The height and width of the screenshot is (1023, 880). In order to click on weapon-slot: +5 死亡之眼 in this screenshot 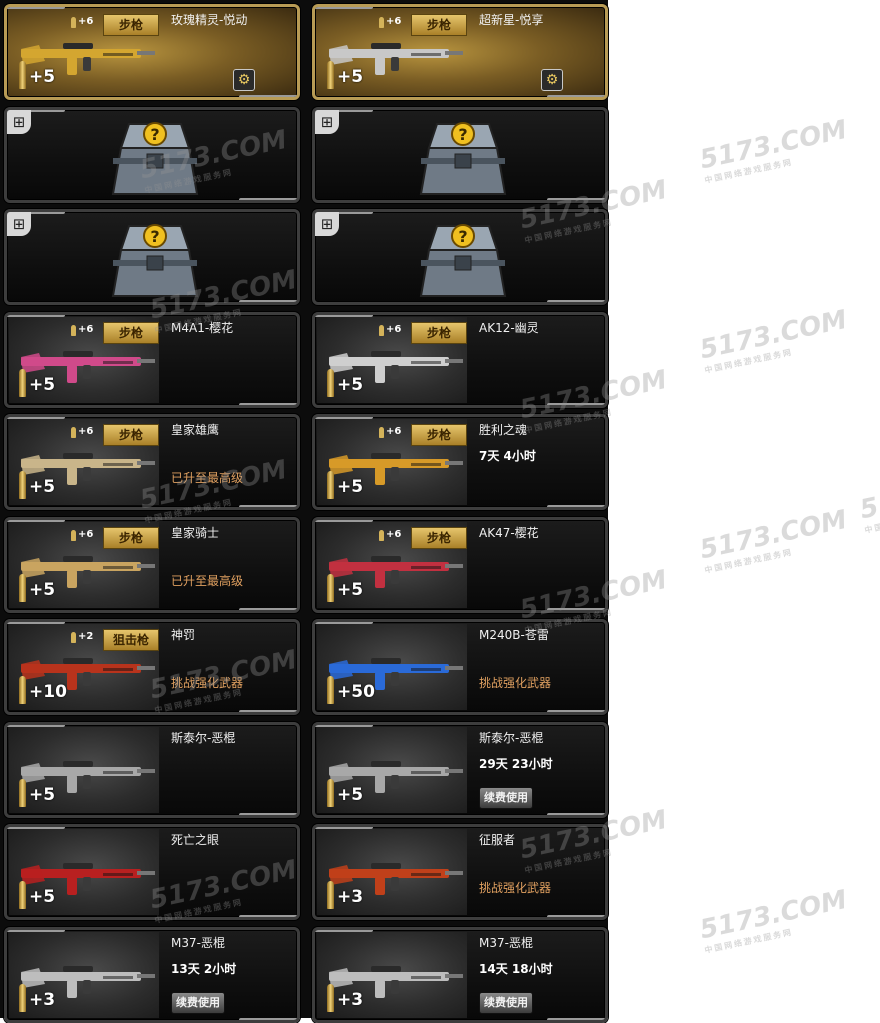, I will do `click(152, 872)`.